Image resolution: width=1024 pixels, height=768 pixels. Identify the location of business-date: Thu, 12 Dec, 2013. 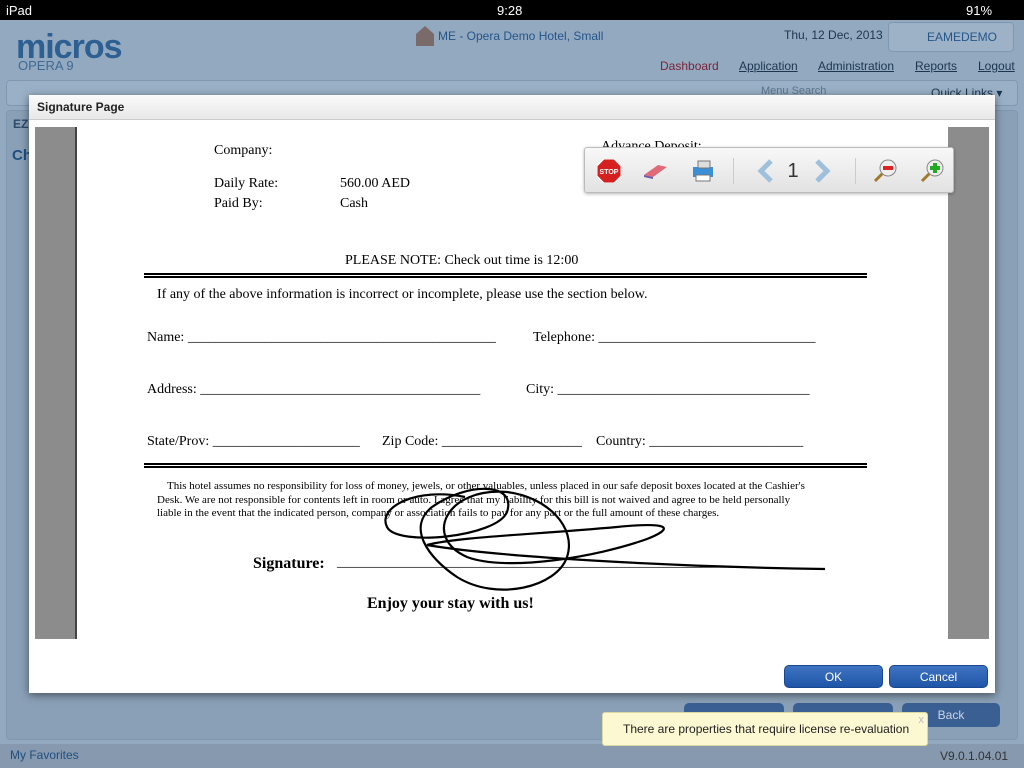
(833, 35).